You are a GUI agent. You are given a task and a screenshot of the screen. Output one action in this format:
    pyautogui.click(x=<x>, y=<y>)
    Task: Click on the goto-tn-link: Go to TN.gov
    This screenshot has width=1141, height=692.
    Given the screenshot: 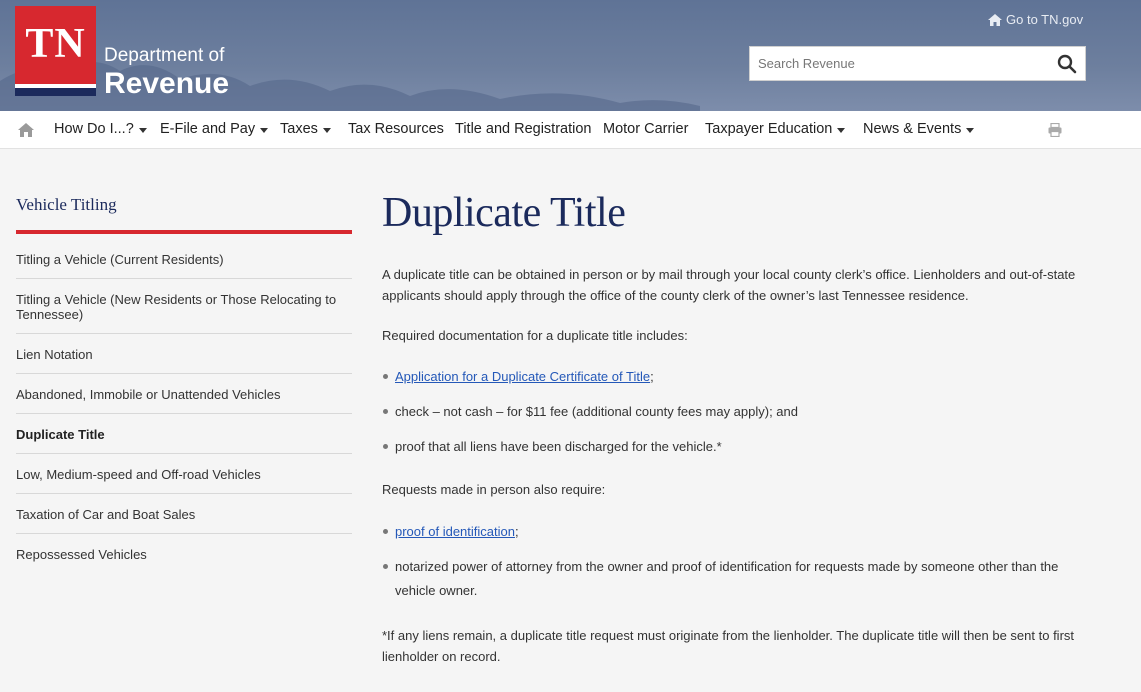 What is the action you would take?
    pyautogui.click(x=1035, y=19)
    